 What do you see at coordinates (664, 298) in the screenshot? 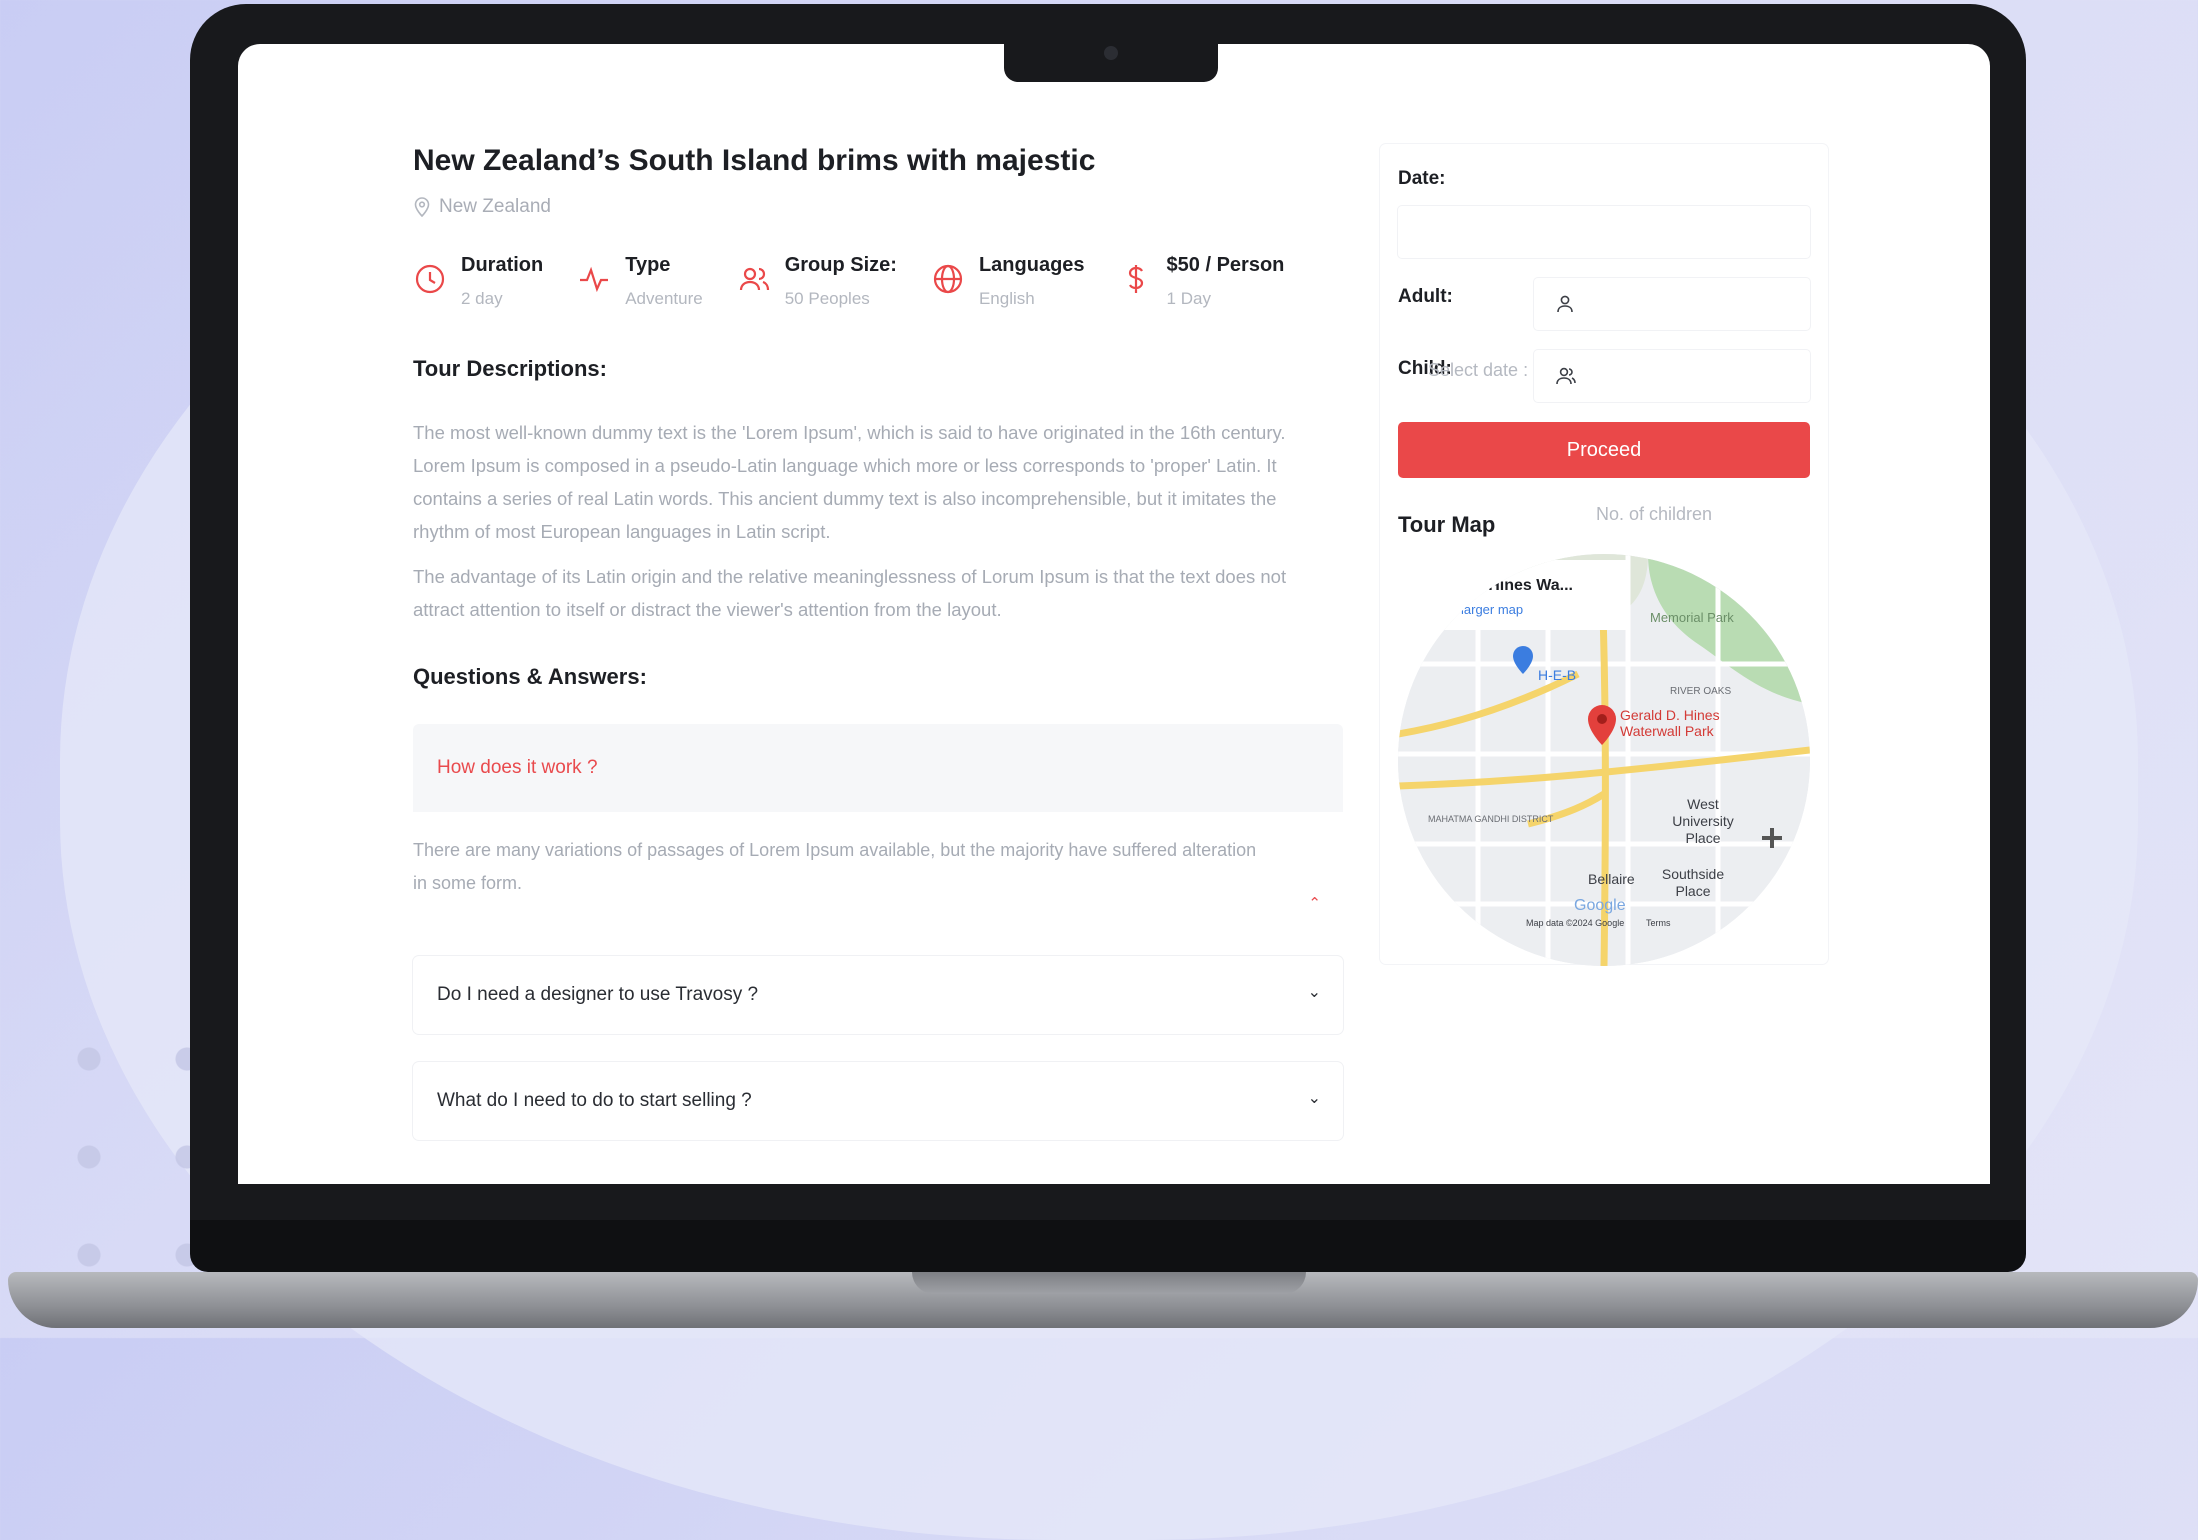
I see `info-value: Adventure` at bounding box center [664, 298].